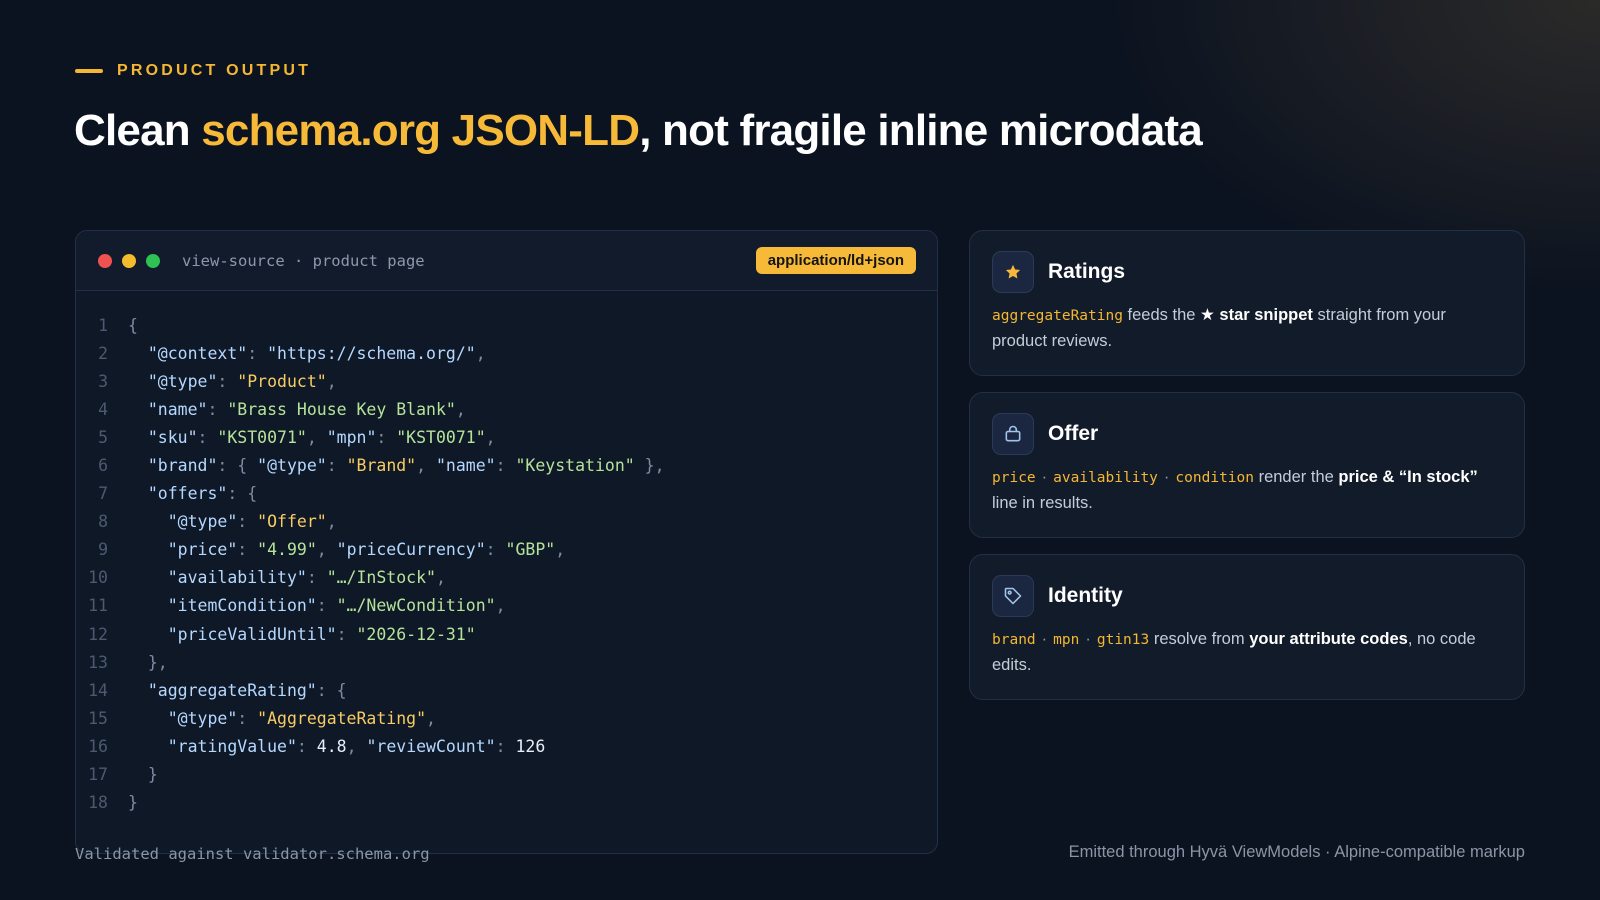  Describe the element at coordinates (1066, 640) in the screenshot. I see `code-token: mpn` at that location.